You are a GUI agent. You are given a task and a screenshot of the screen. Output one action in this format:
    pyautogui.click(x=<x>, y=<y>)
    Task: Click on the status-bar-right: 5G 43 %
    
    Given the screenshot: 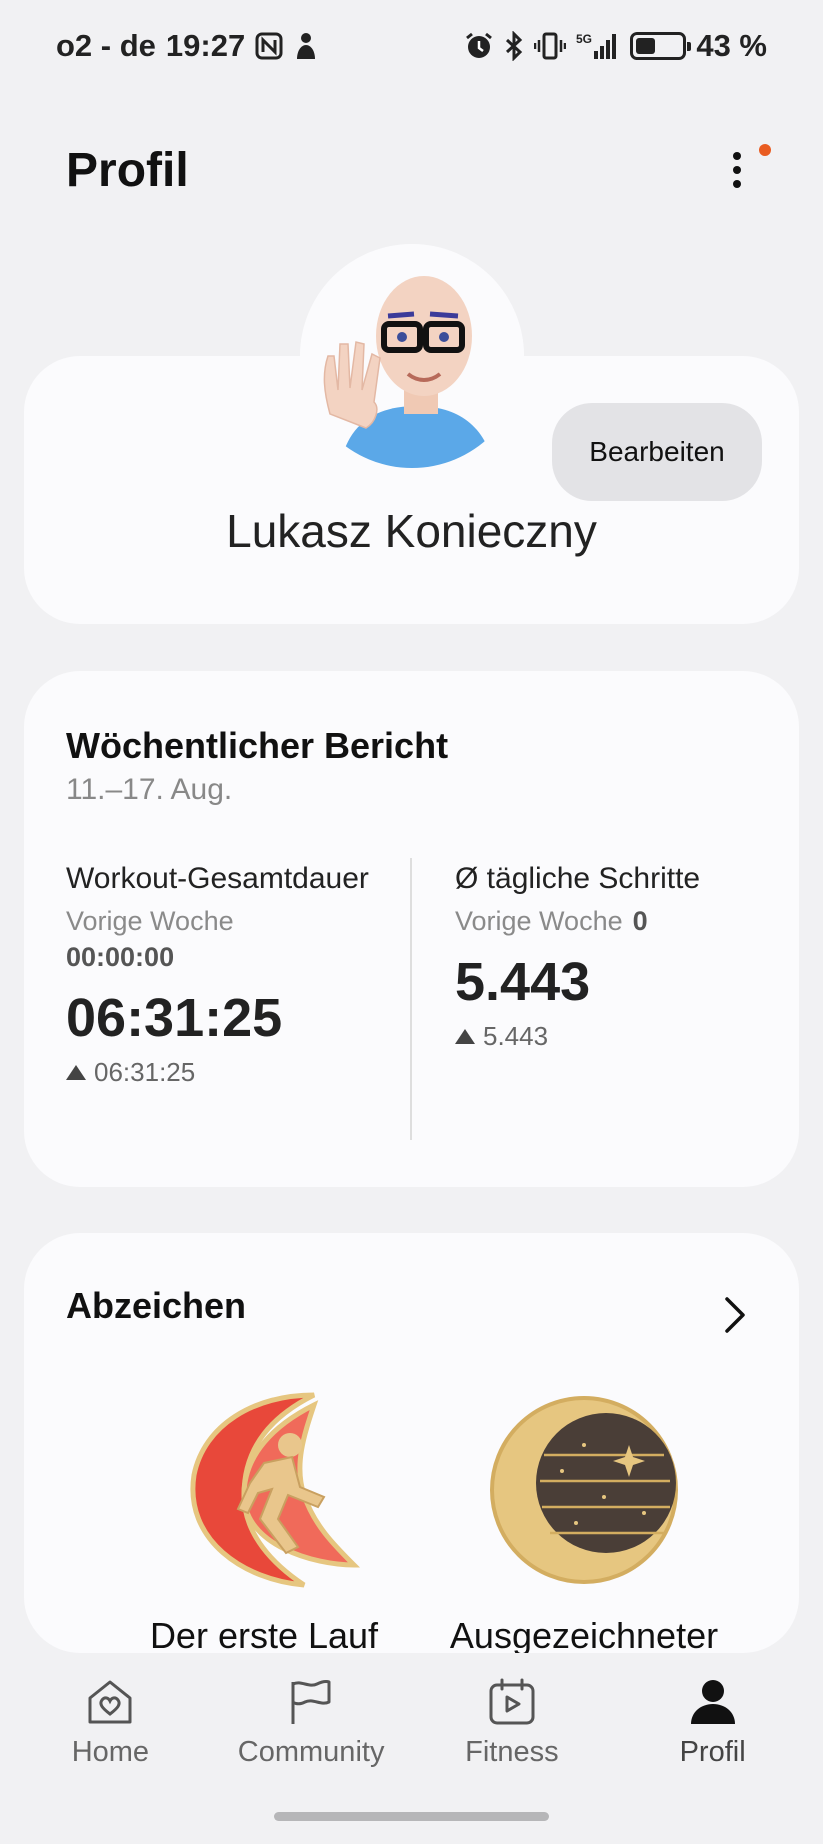 What is the action you would take?
    pyautogui.click(x=615, y=46)
    